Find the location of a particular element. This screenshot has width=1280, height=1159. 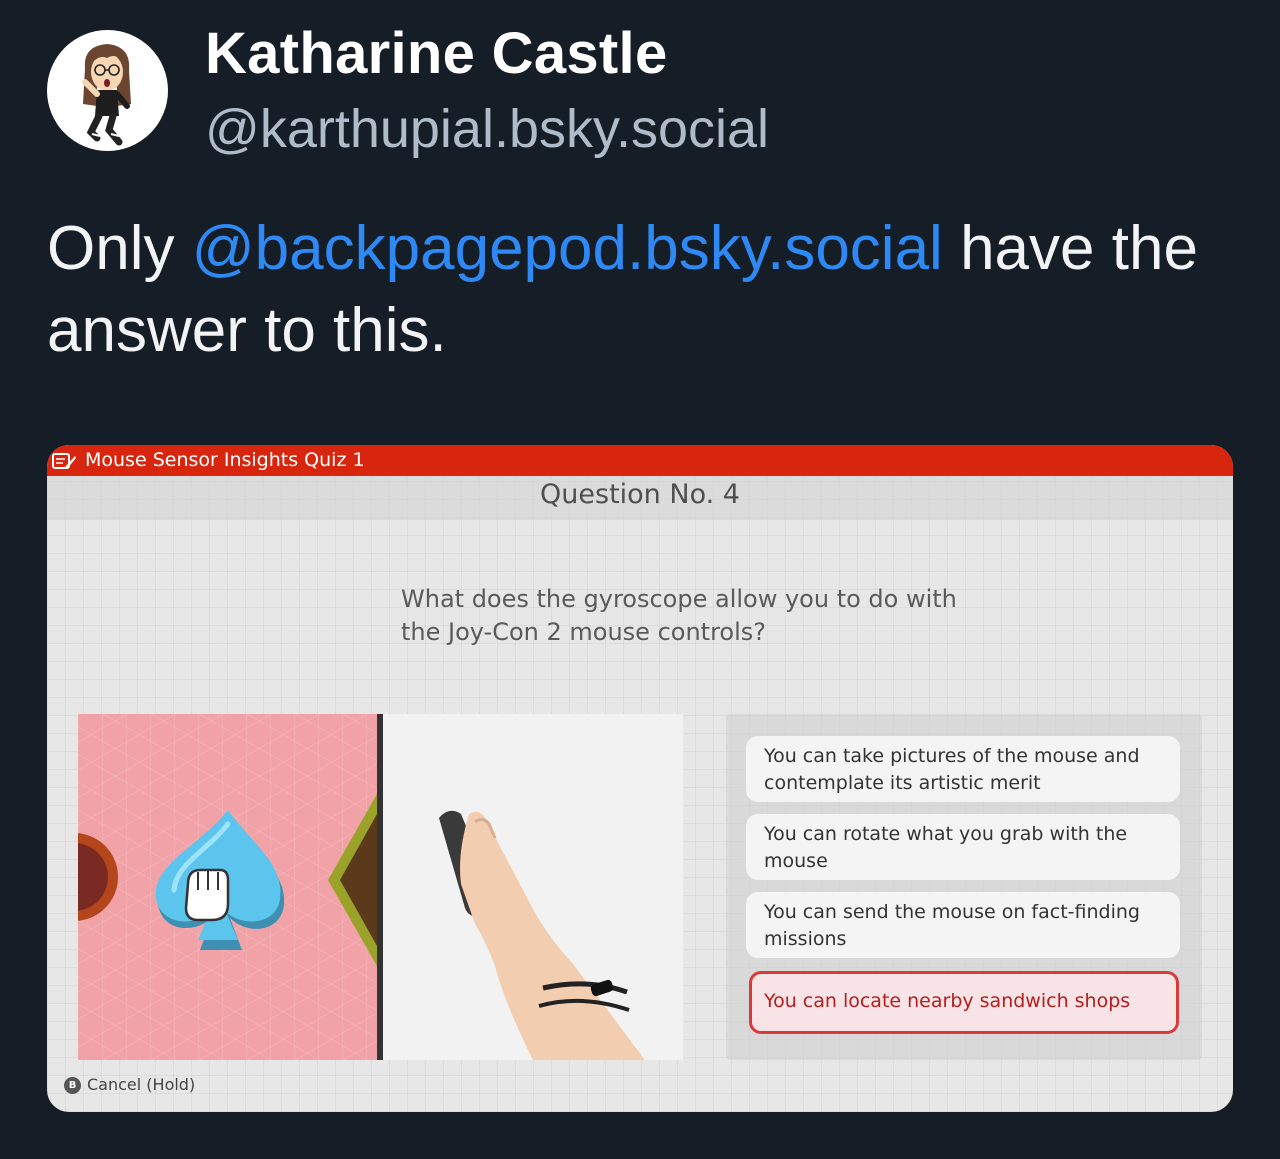

controller-photo-panel is located at coordinates (533, 887).